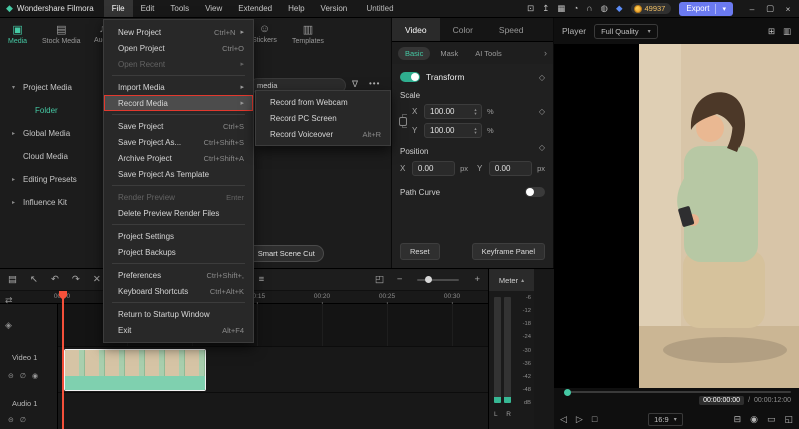 Image resolution: width=799 pixels, height=429 pixels. What do you see at coordinates (561, 8) in the screenshot?
I see `layout-icon: ▦` at bounding box center [561, 8].